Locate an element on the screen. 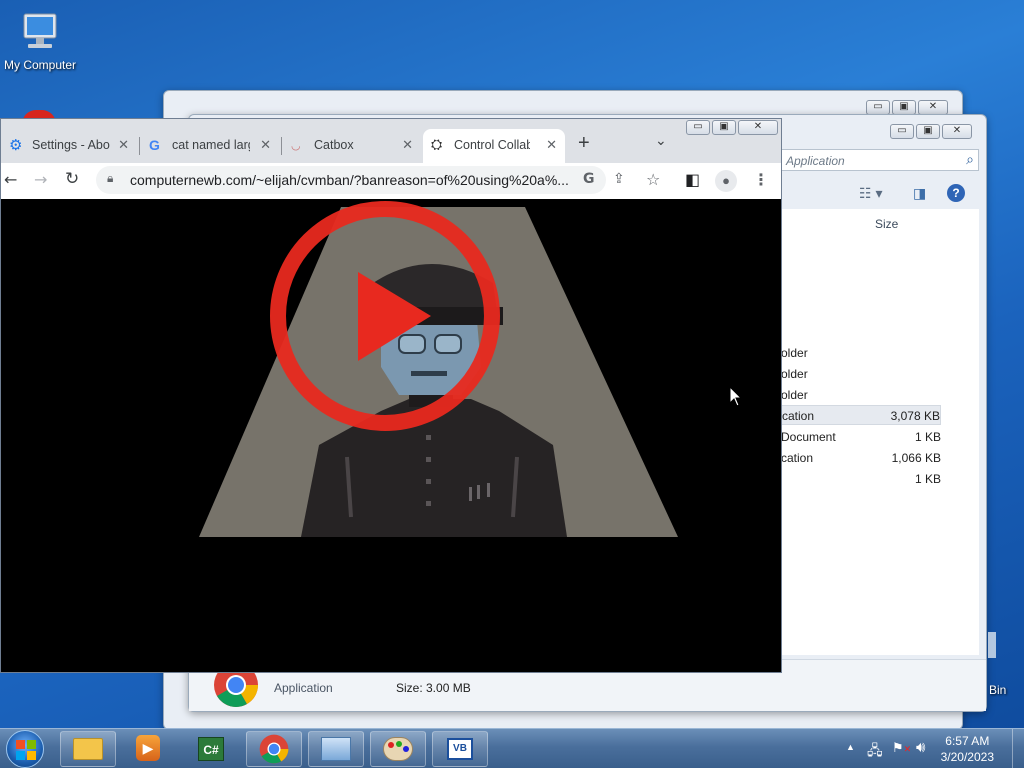 The height and width of the screenshot is (768, 1024). file-row: Document 1 KB is located at coordinates (861, 437).